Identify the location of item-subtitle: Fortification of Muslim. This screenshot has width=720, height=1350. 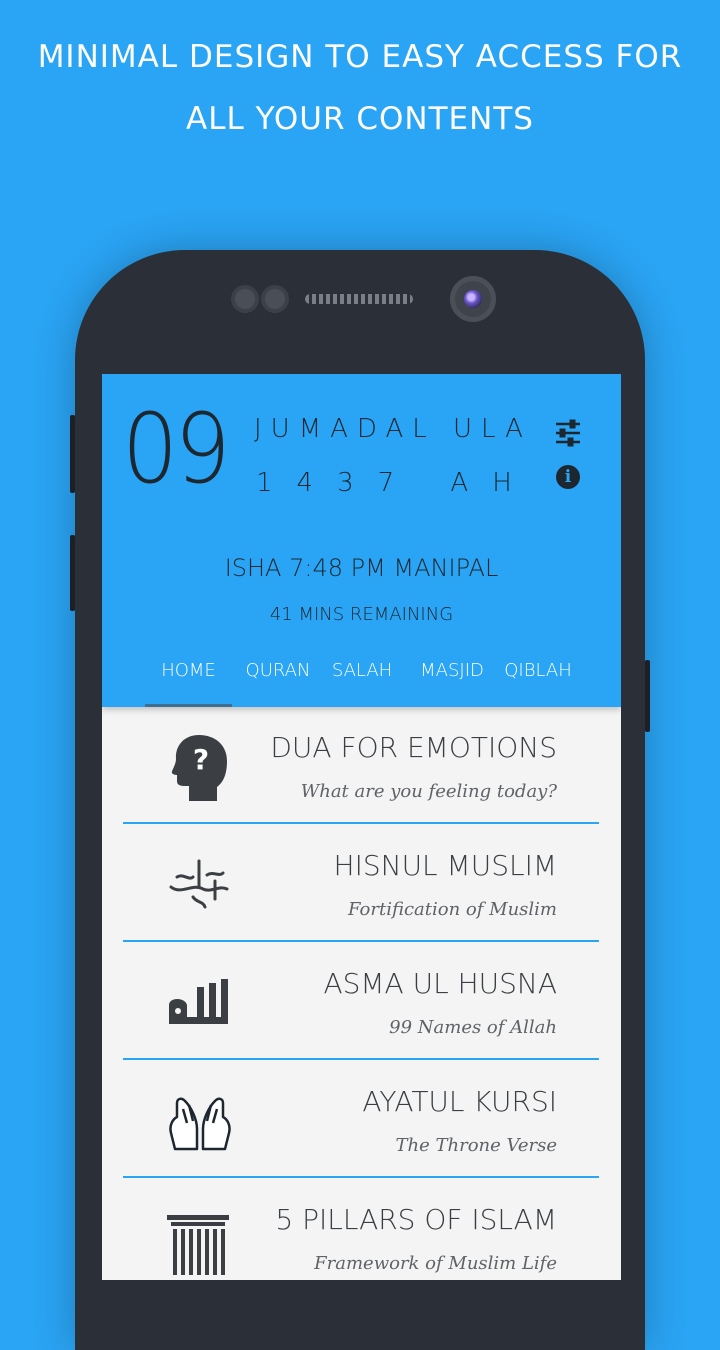
(452, 909).